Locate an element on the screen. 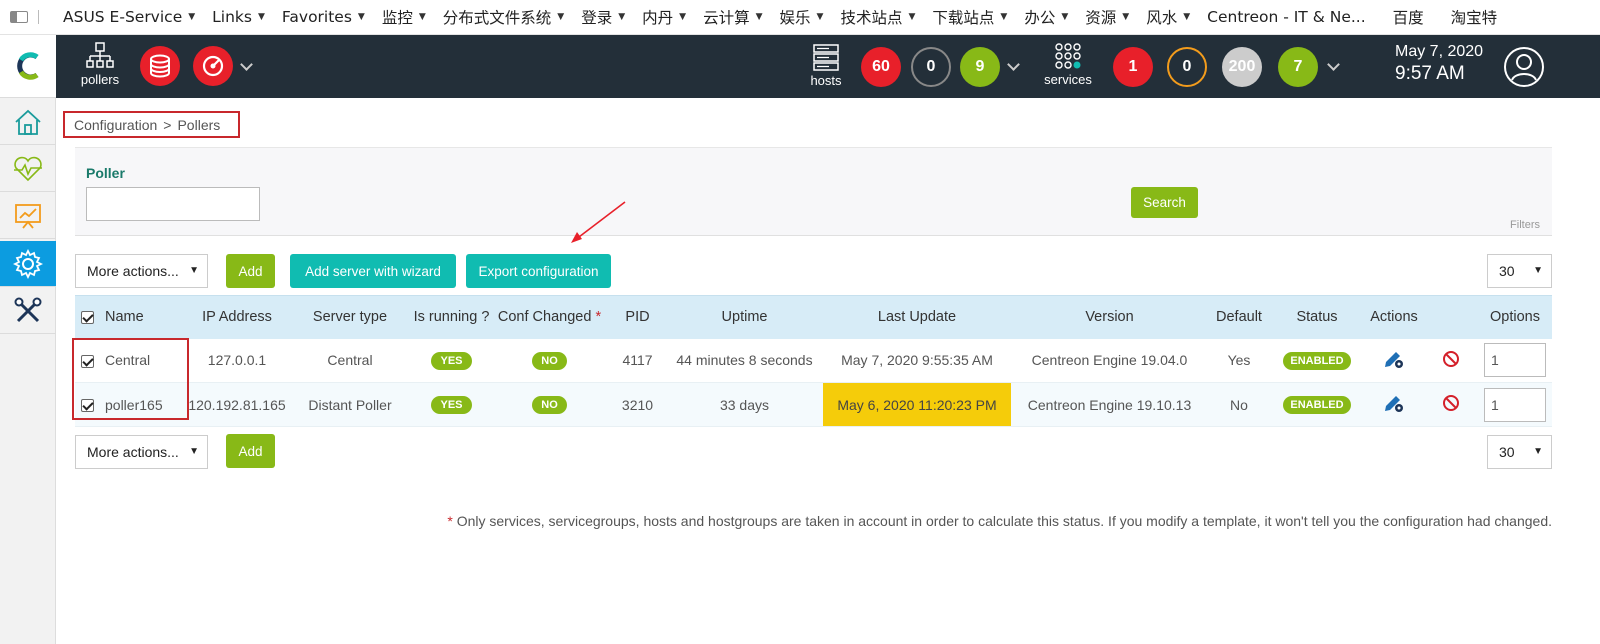 The height and width of the screenshot is (644, 1600). delete-cell is located at coordinates (1451, 360).